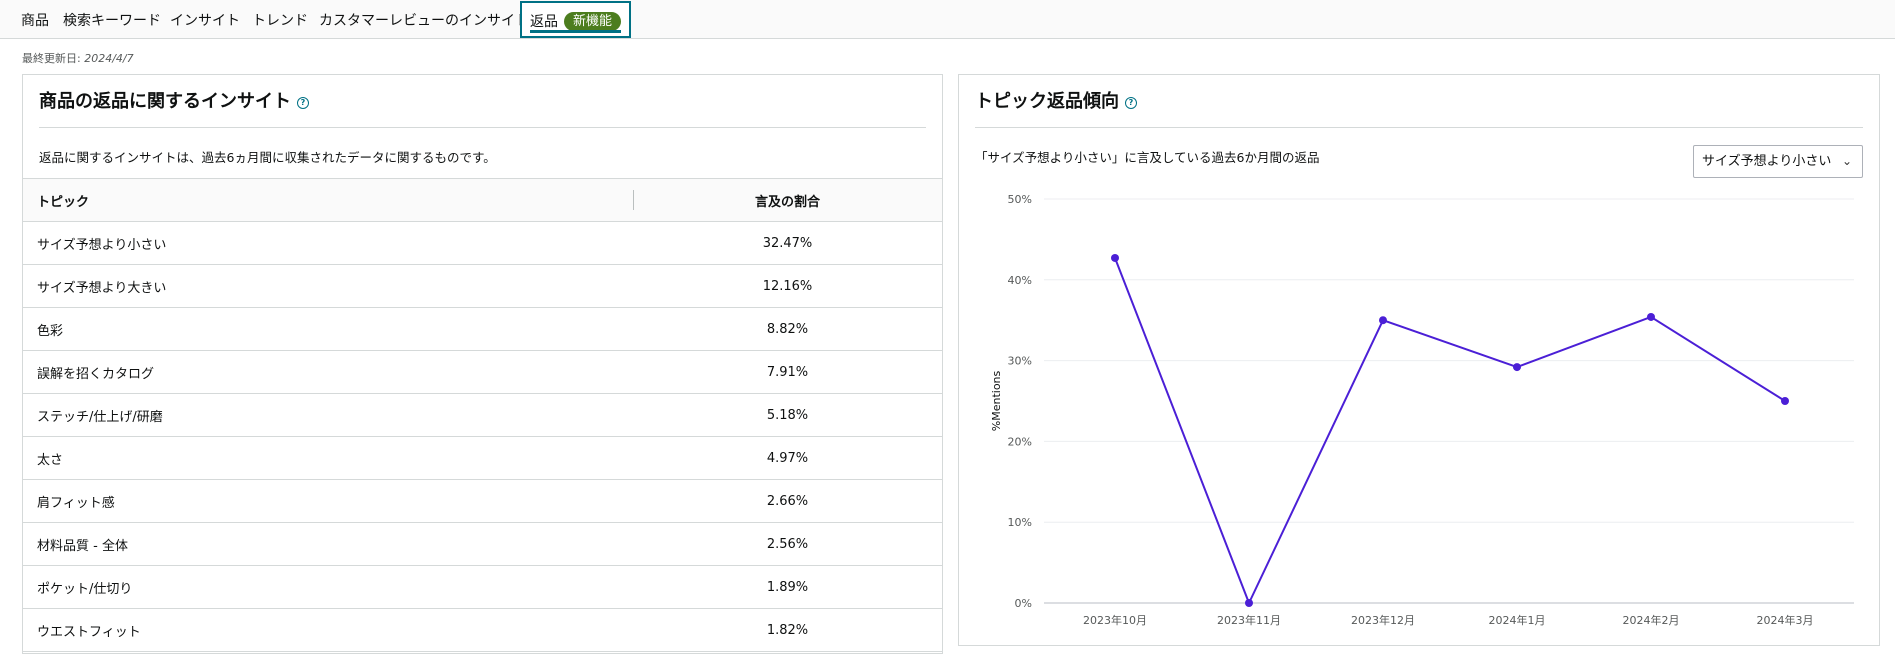 The image size is (1895, 654). Describe the element at coordinates (328, 286) in the screenshot. I see `topic-cell: サイズ予想より大きい` at that location.